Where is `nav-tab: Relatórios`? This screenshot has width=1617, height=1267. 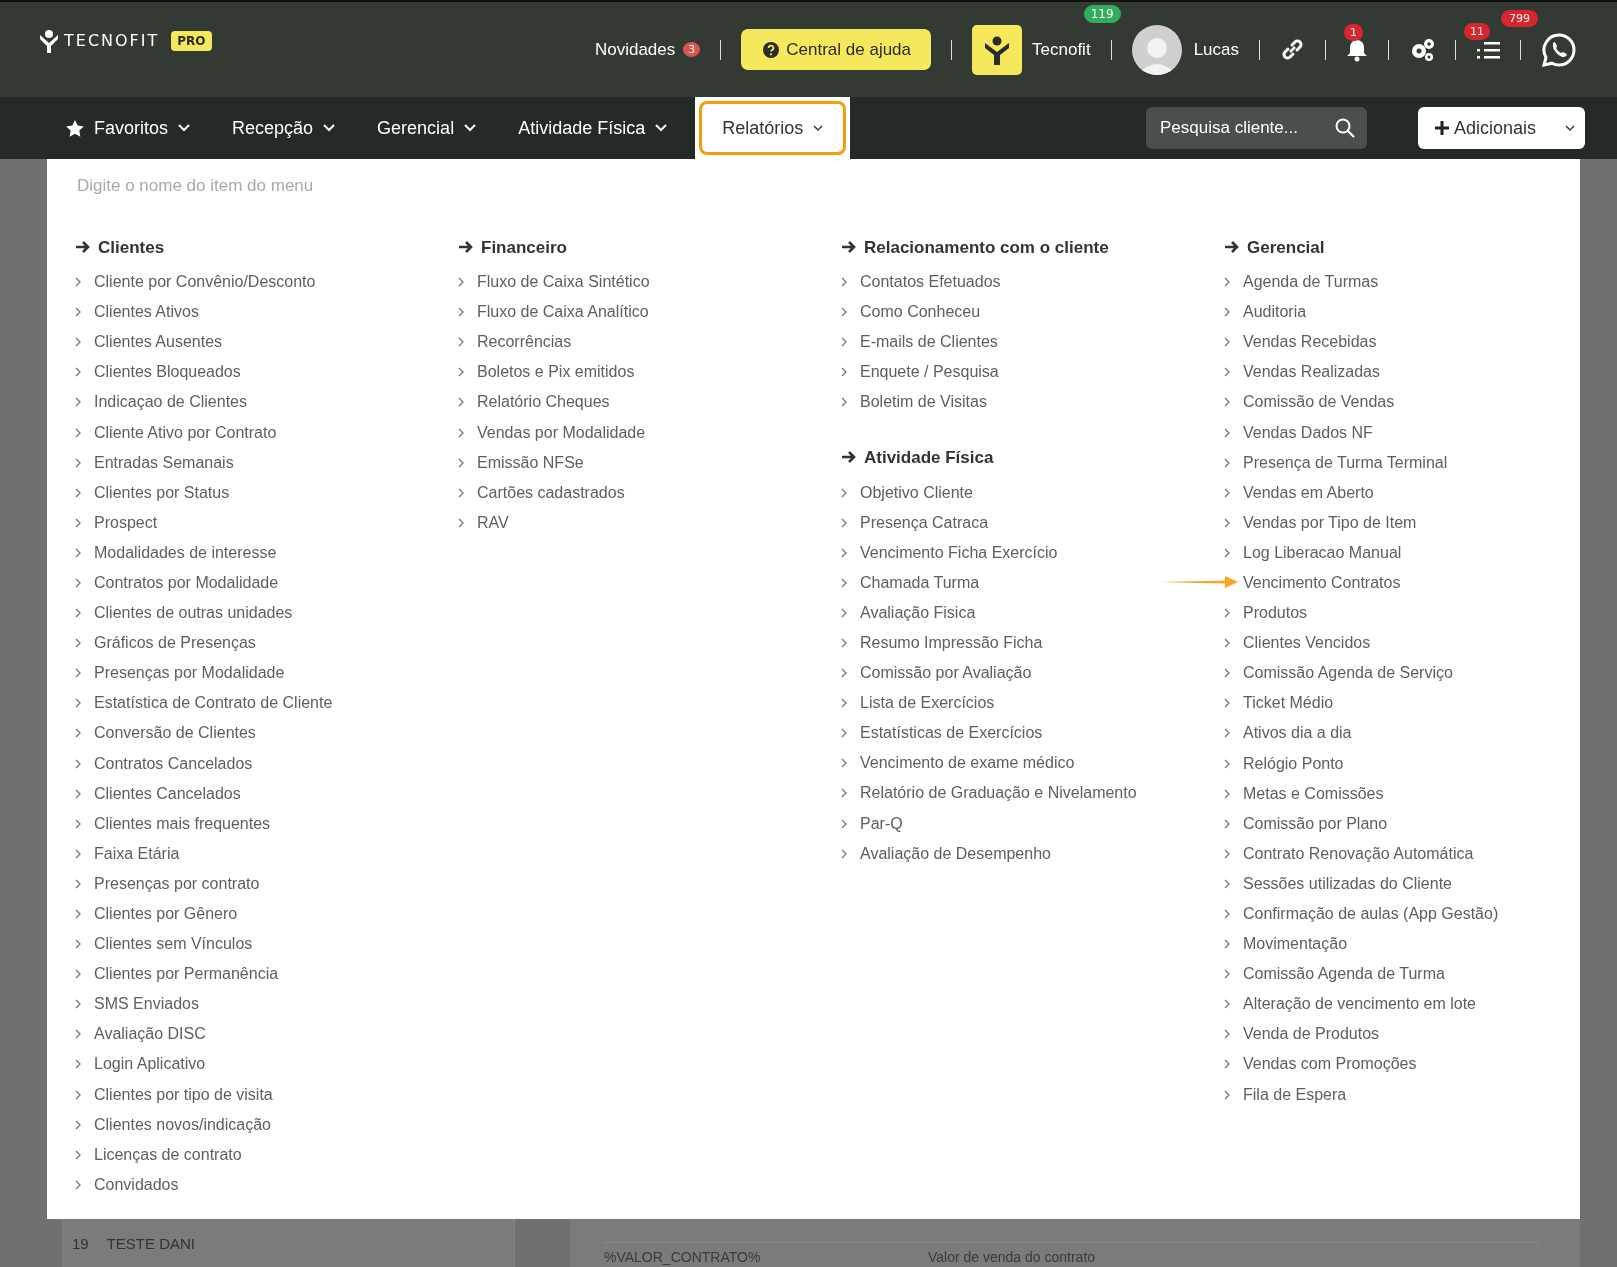
nav-tab: Relatórios is located at coordinates (773, 128).